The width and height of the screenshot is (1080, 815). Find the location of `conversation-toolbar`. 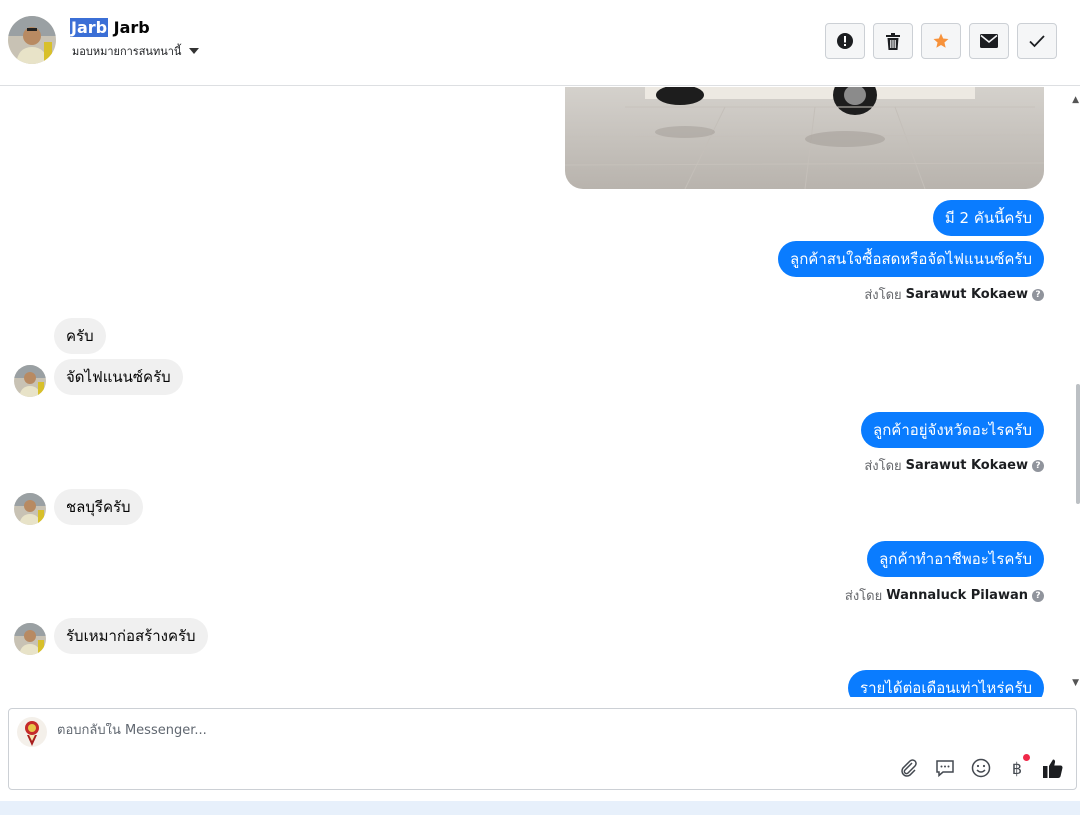

conversation-toolbar is located at coordinates (941, 41).